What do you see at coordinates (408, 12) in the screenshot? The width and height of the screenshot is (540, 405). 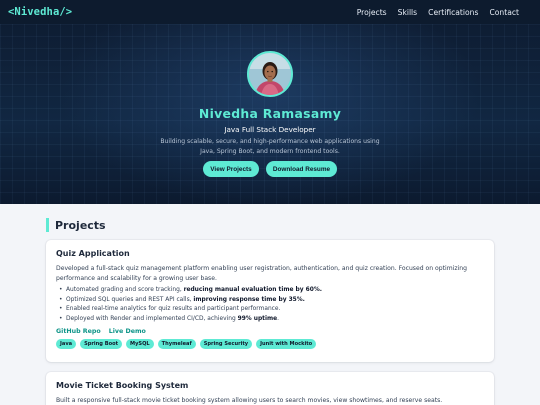 I see `nav-link-skills: Skills` at bounding box center [408, 12].